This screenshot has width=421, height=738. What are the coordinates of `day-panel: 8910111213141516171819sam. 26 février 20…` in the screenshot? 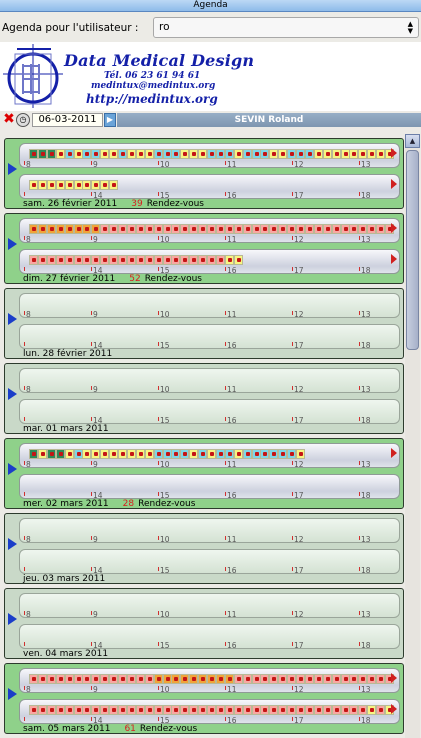 It's located at (204, 173).